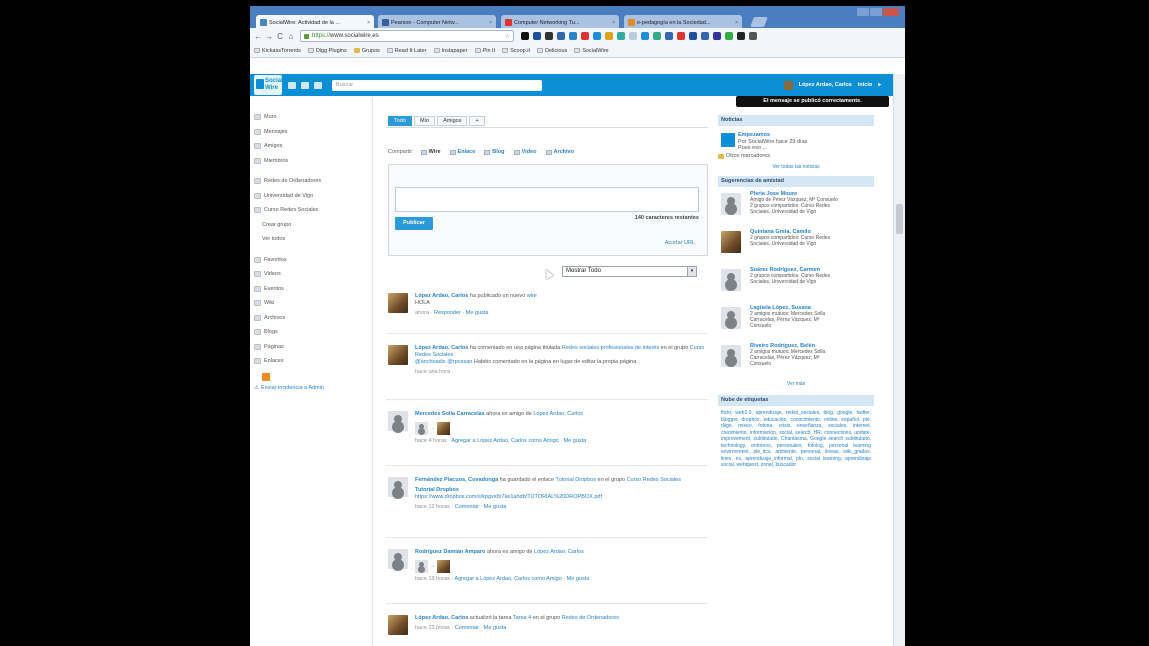 The image size is (1149, 646). I want to click on notifications-icon, so click(318, 85).